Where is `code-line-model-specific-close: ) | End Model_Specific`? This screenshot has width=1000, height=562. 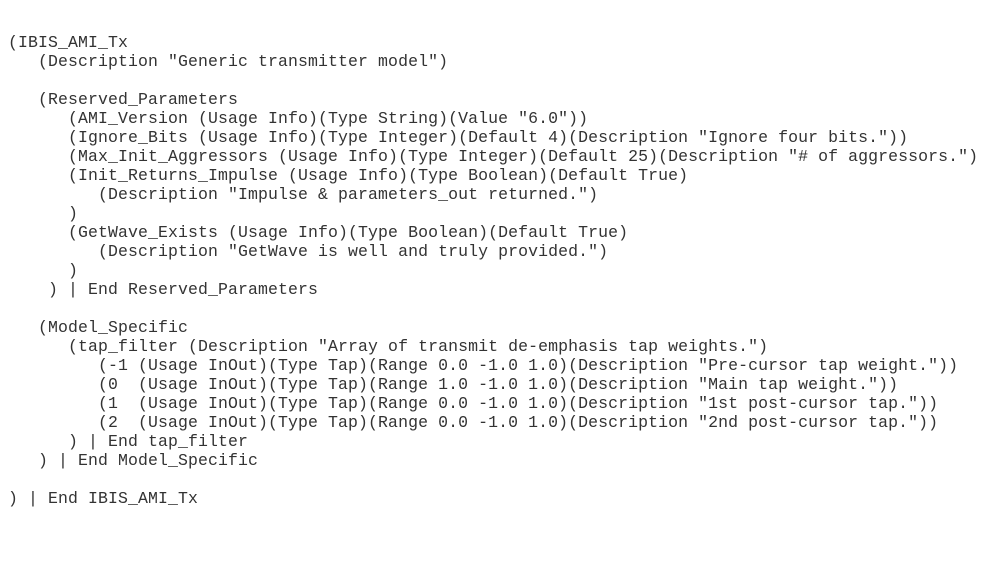 code-line-model-specific-close: ) | End Model_Specific is located at coordinates (133, 460).